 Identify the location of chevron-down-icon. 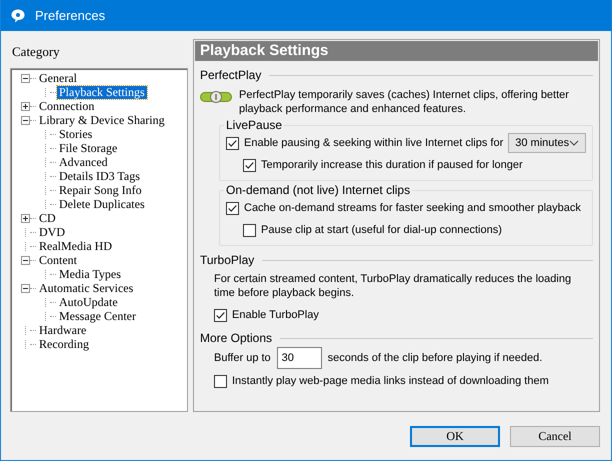
(574, 143).